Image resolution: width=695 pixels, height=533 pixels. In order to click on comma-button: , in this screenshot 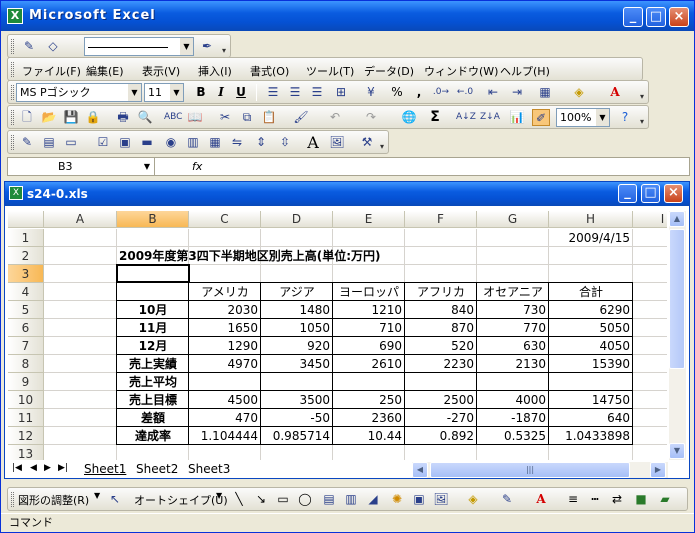, I will do `click(419, 92)`.